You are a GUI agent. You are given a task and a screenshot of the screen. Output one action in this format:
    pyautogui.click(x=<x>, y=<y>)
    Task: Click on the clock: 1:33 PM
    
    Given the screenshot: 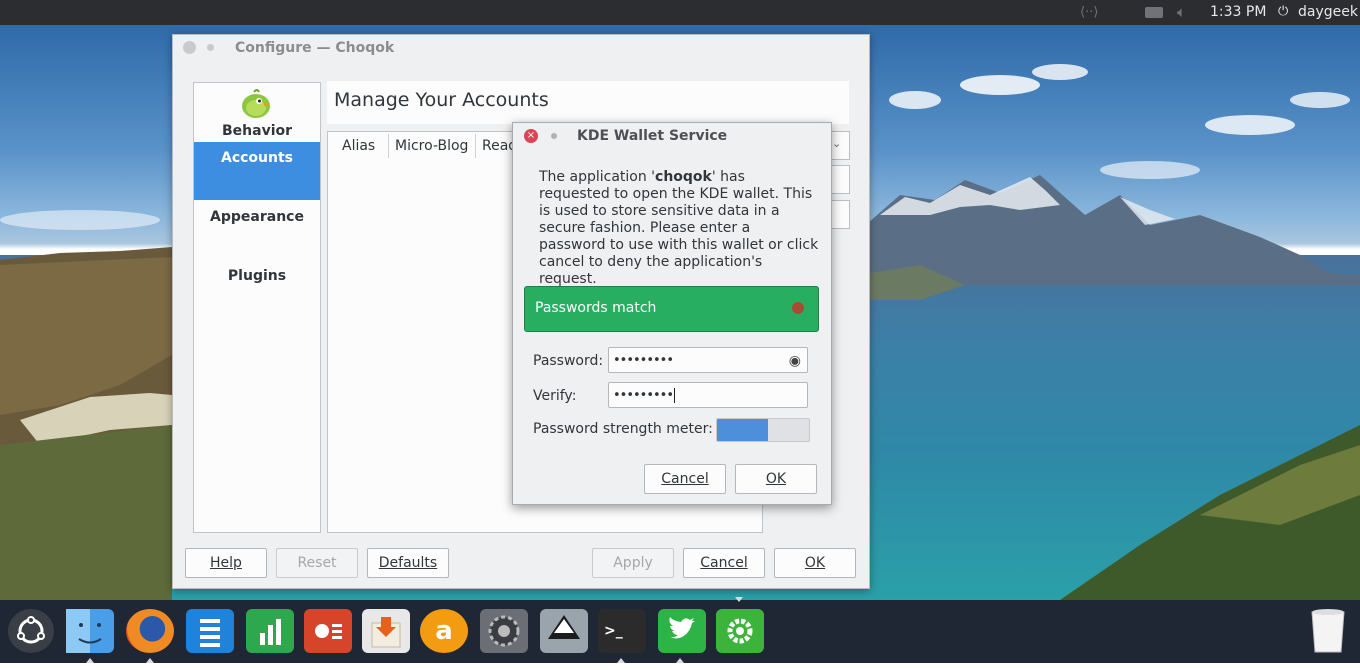 What is the action you would take?
    pyautogui.click(x=1238, y=12)
    